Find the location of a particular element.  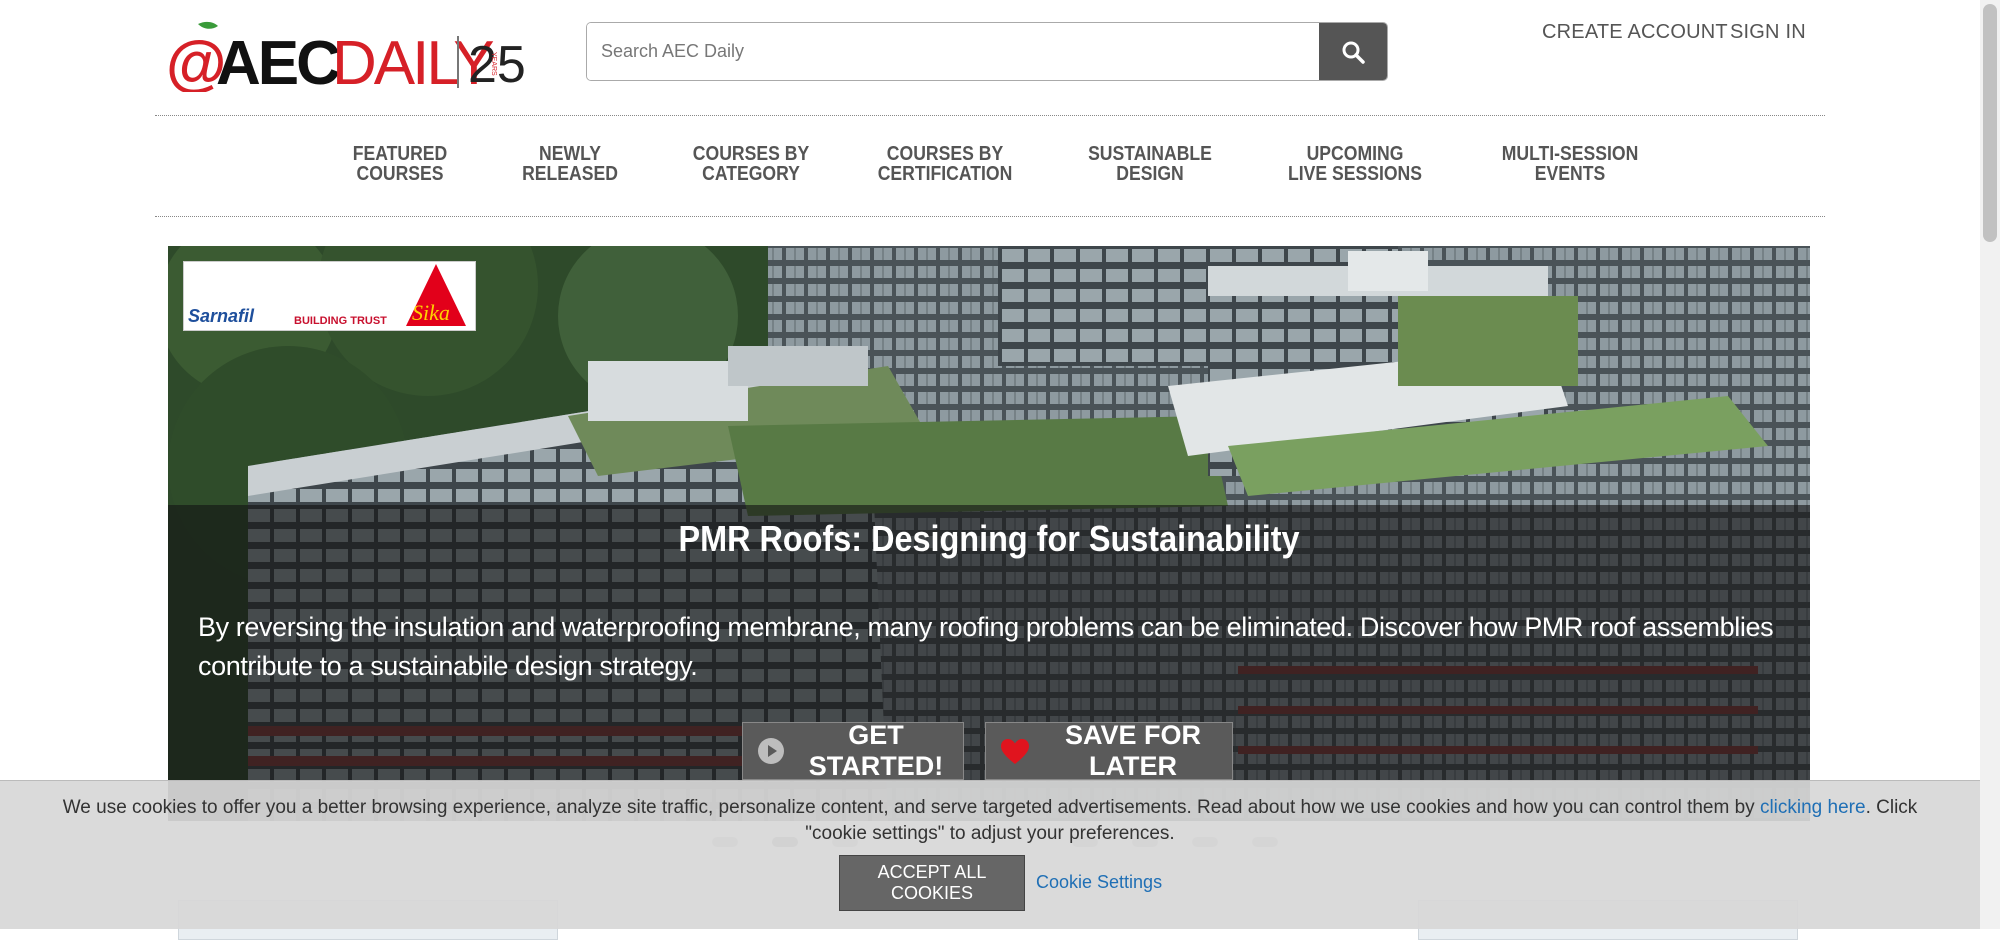

cookie-settings-link: Cookie Settings is located at coordinates (1099, 882).